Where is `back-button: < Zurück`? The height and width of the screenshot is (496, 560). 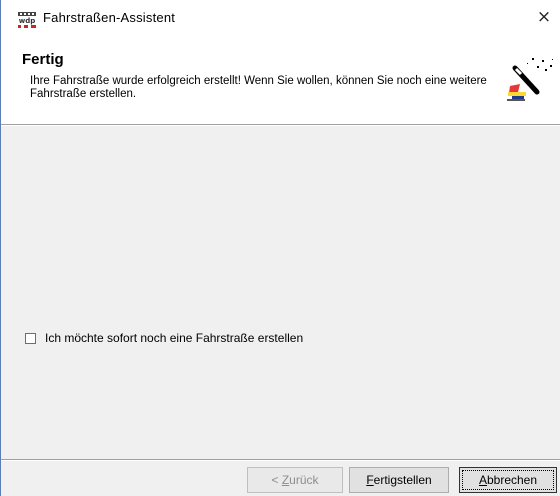
back-button: < Zurück is located at coordinates (295, 480).